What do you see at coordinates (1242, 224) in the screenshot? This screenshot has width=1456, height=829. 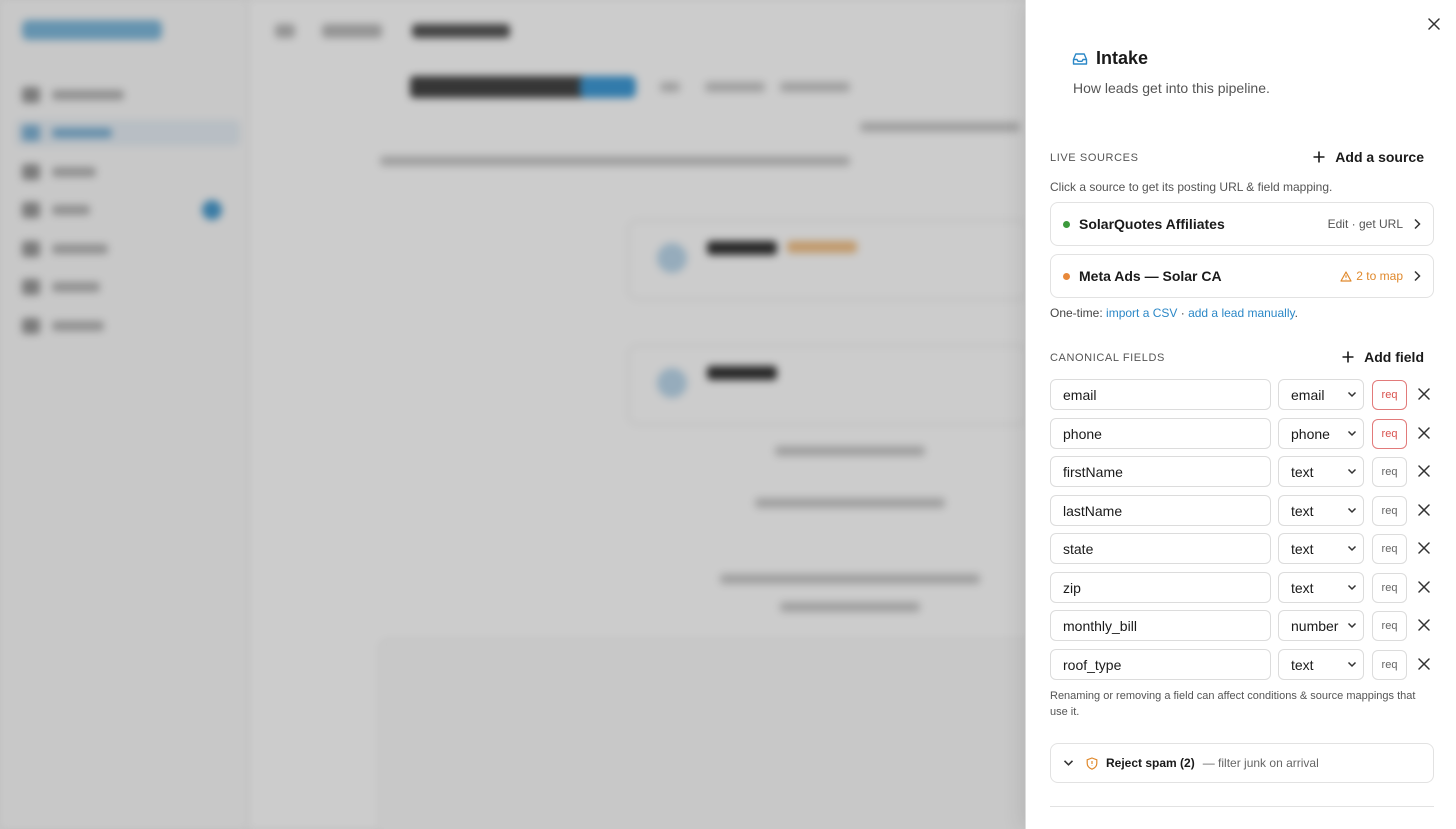 I see `source-item-solarquotes: SolarQuotes Affiliates Edit · get URL` at bounding box center [1242, 224].